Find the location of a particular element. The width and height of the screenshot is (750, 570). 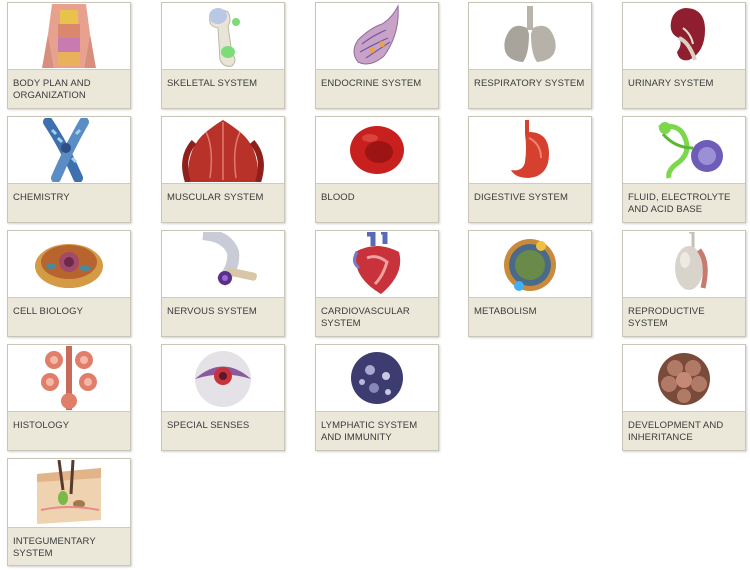

tile-development: DEVELOPMENT AND INHERITANCE is located at coordinates (684, 397).